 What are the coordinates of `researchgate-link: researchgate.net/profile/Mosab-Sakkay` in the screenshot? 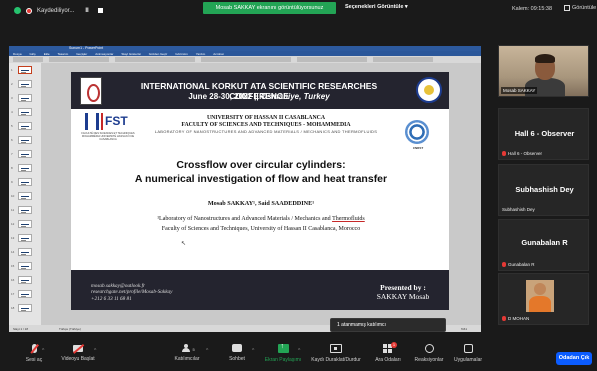 It's located at (132, 292).